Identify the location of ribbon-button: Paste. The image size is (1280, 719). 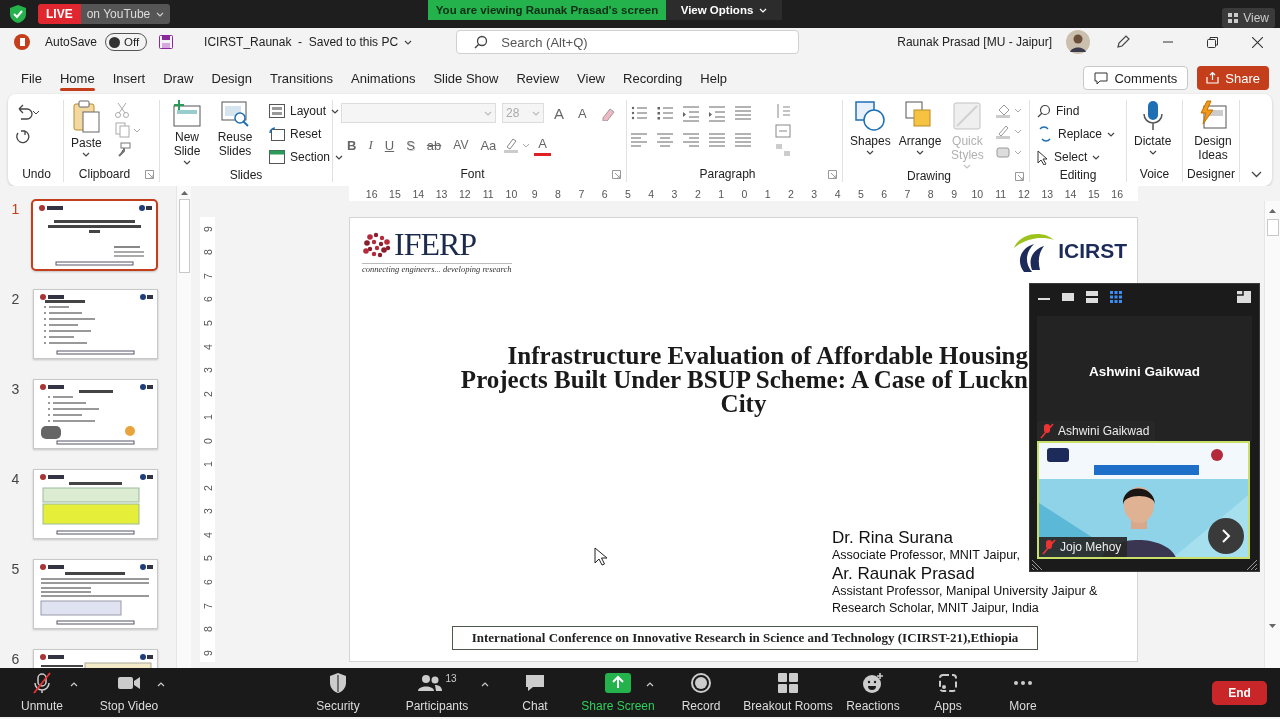
(86, 128).